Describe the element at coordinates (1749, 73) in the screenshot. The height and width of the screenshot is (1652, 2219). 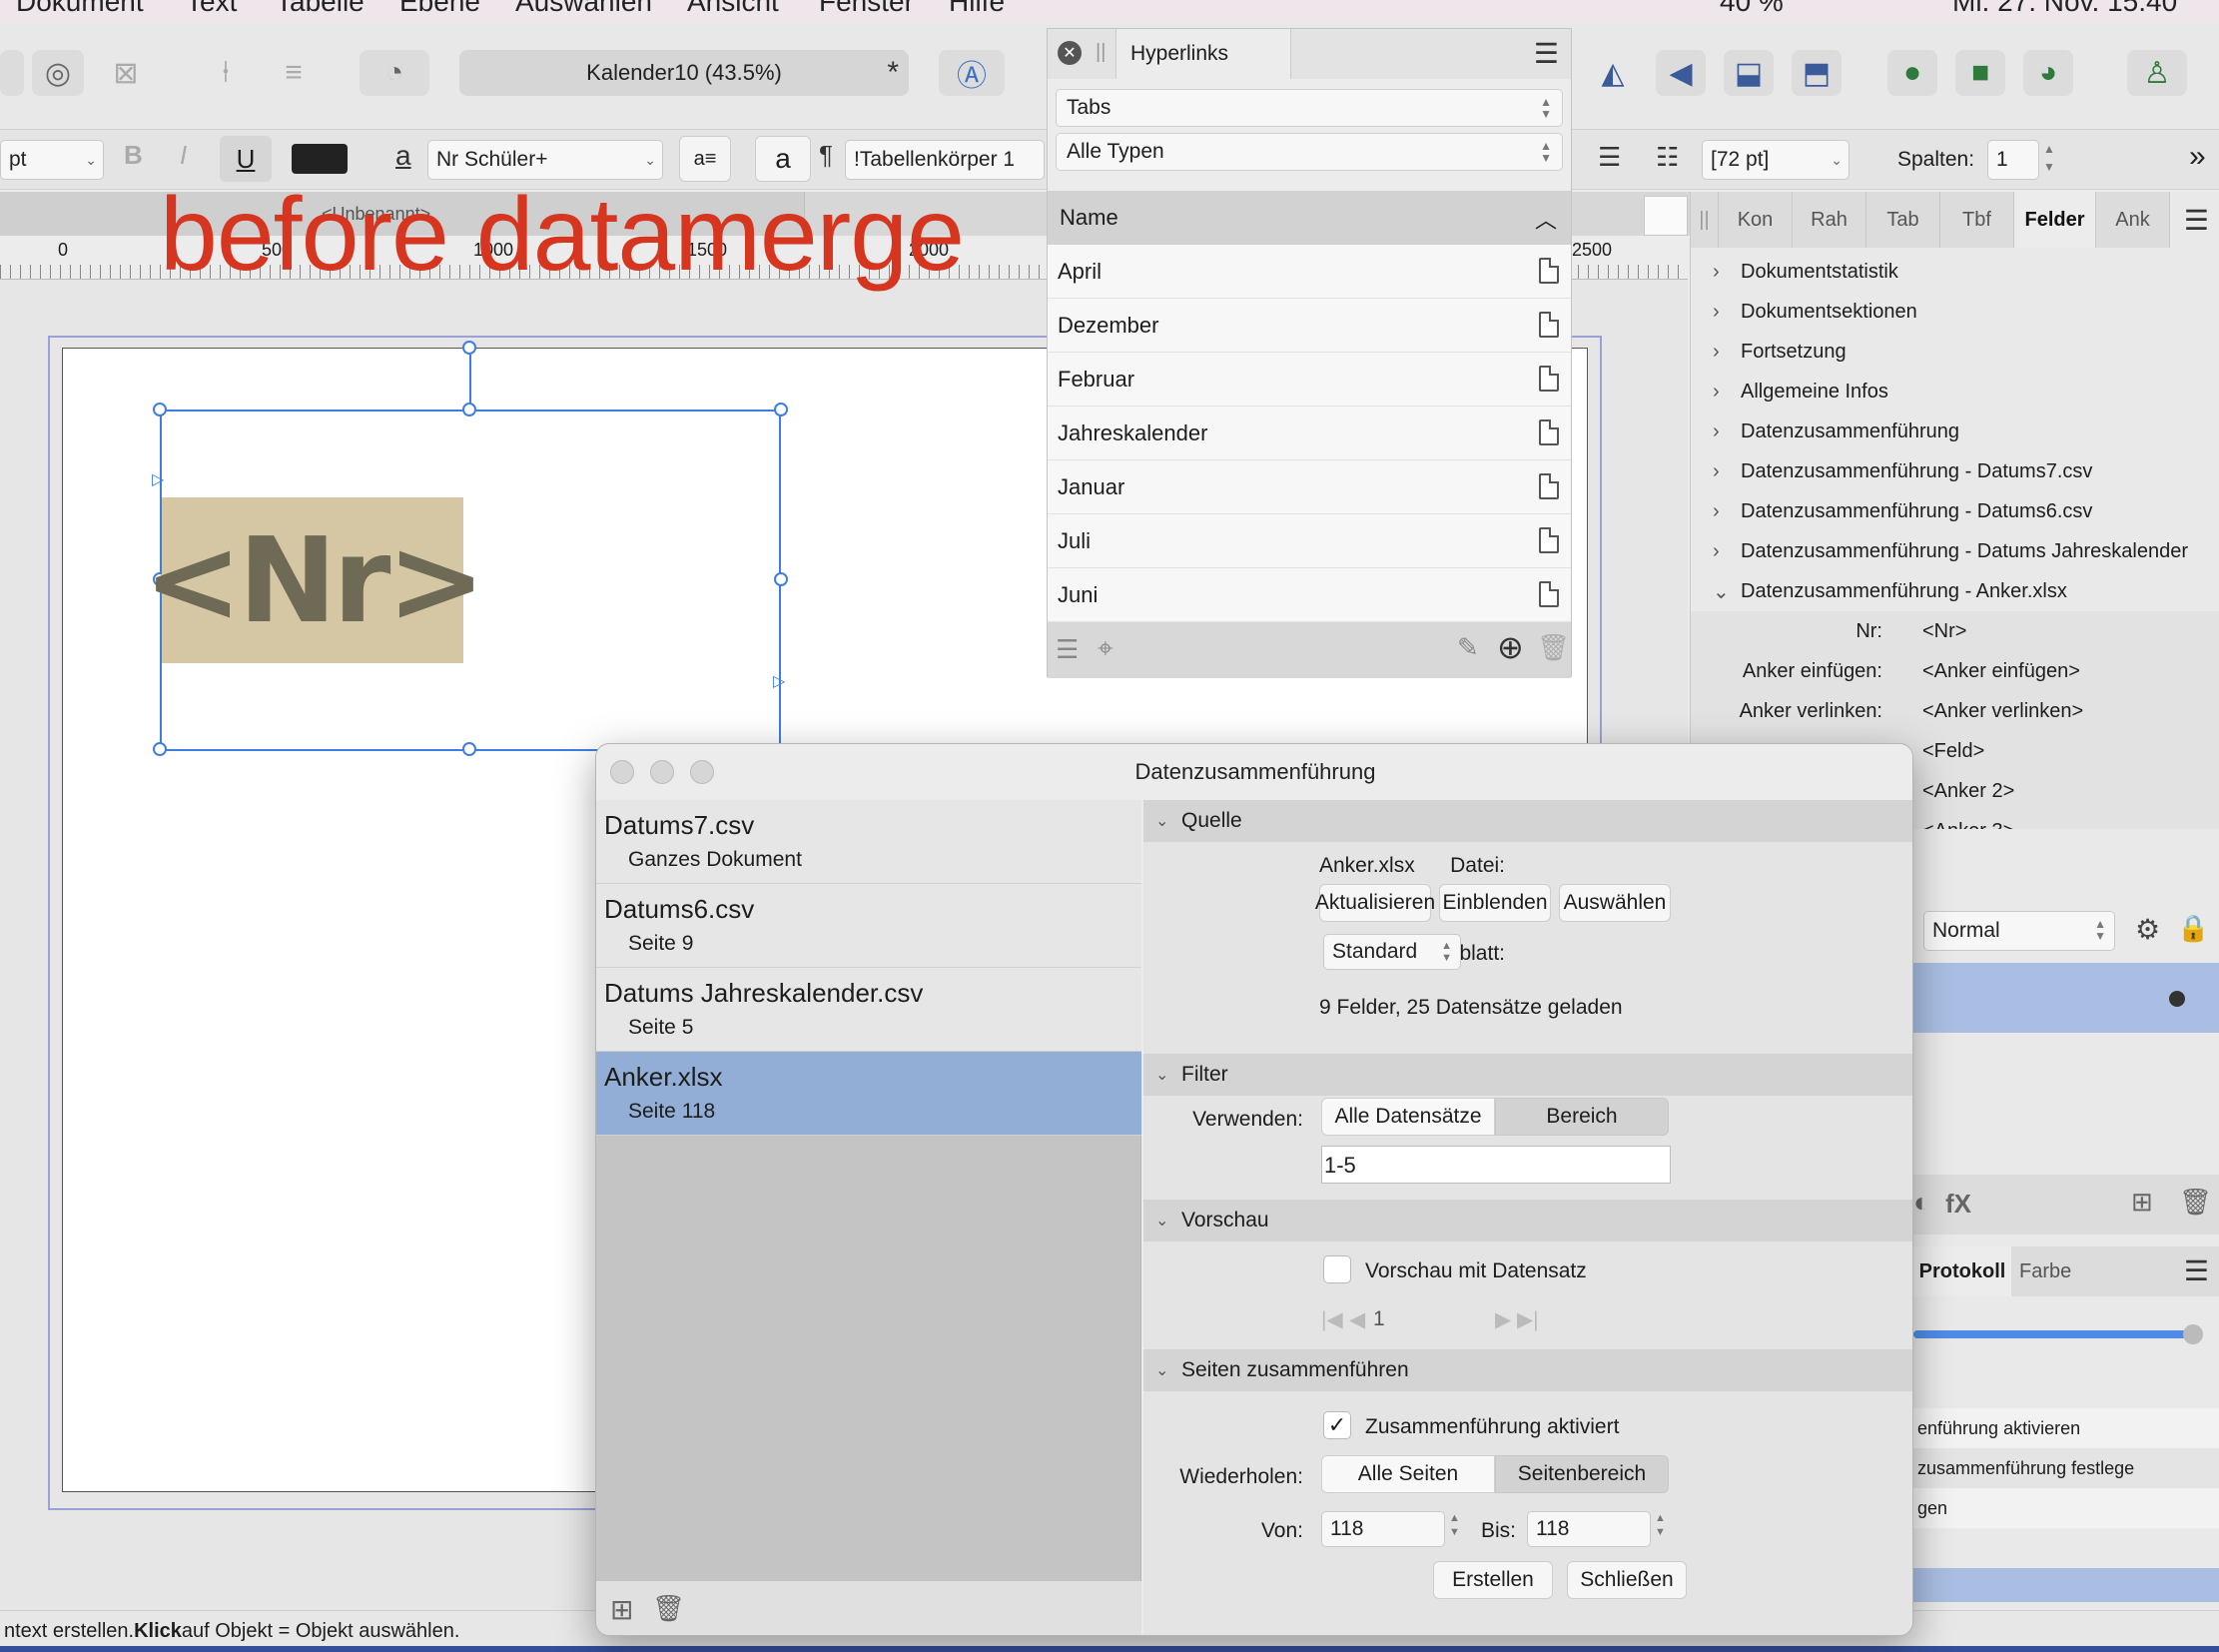
I see `rotate-icon: ⬓` at that location.